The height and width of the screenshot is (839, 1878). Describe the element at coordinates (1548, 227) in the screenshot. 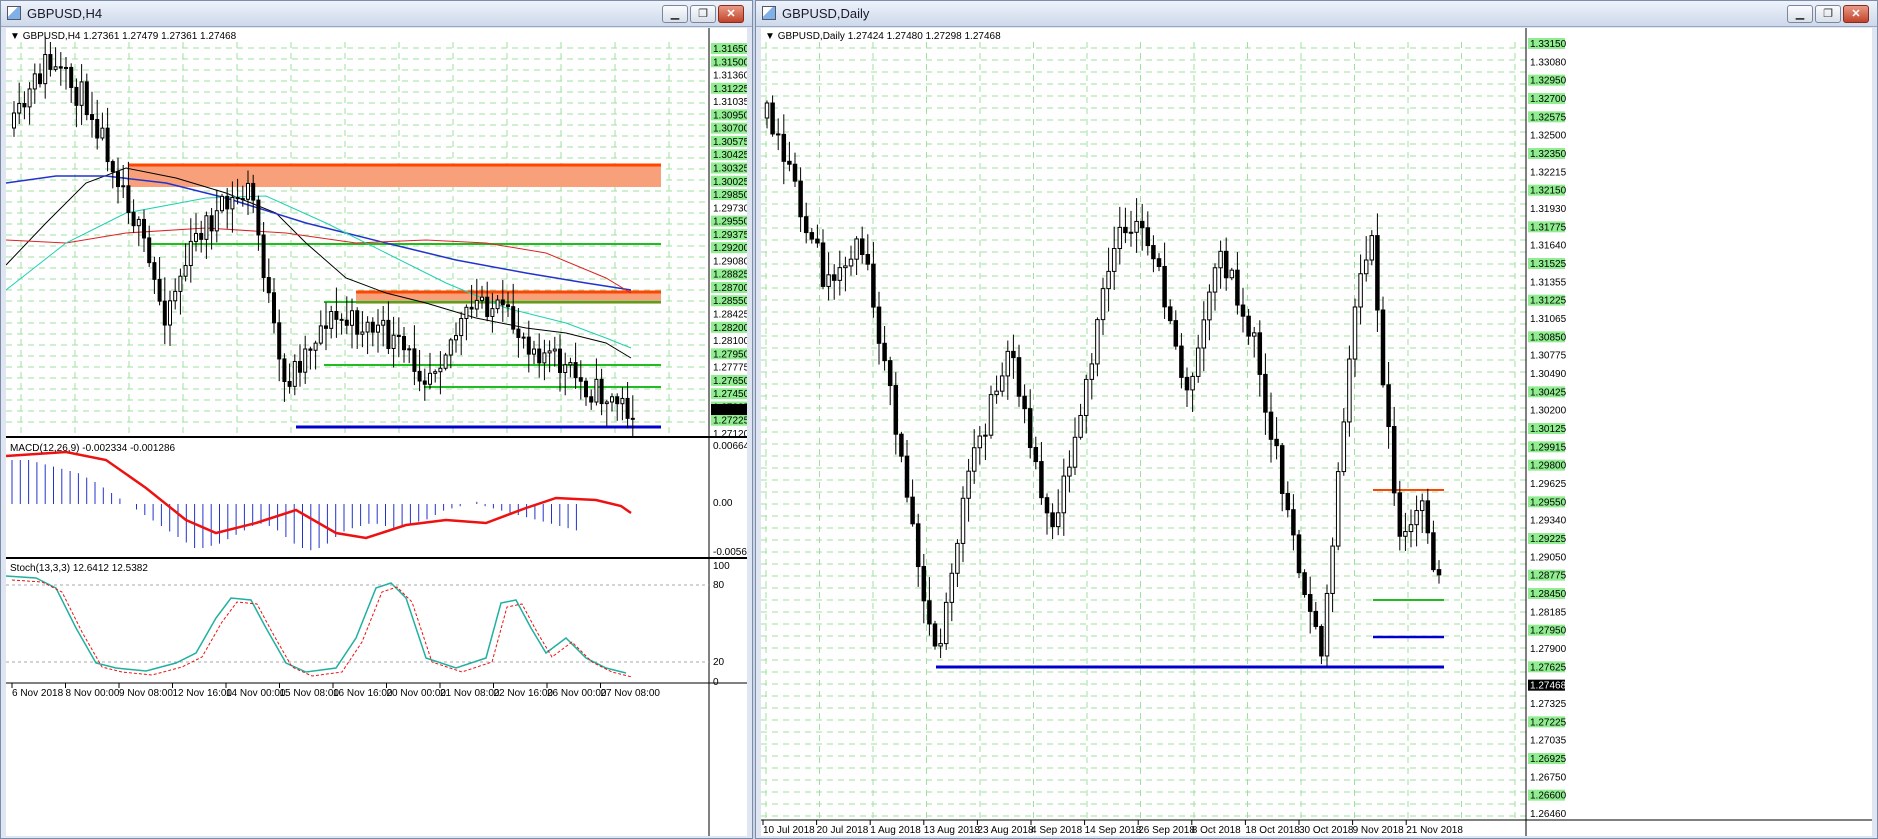

I see `price-tick-label: 1.31775` at that location.